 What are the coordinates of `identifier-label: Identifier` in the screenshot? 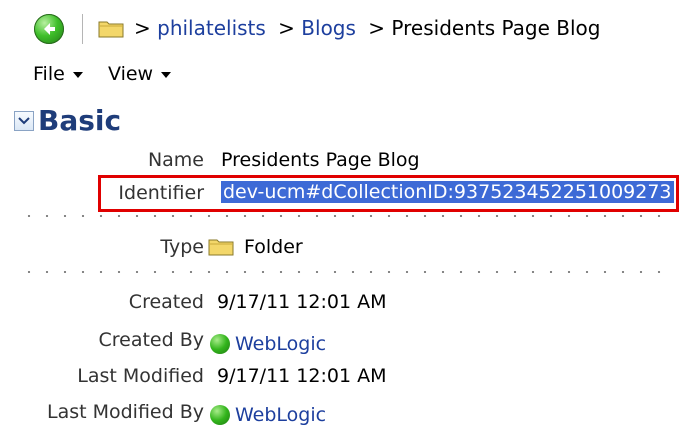 It's located at (161, 193).